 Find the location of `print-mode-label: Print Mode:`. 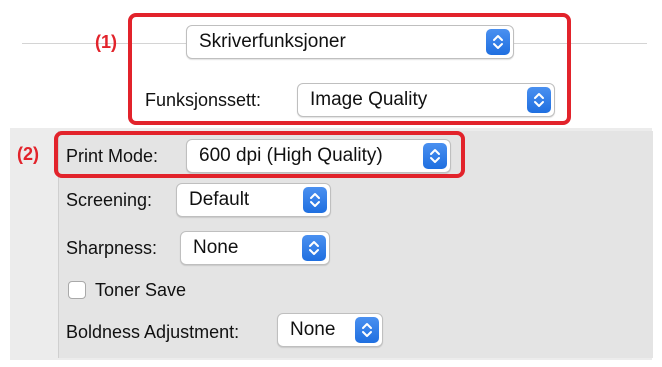

print-mode-label: Print Mode: is located at coordinates (112, 156).